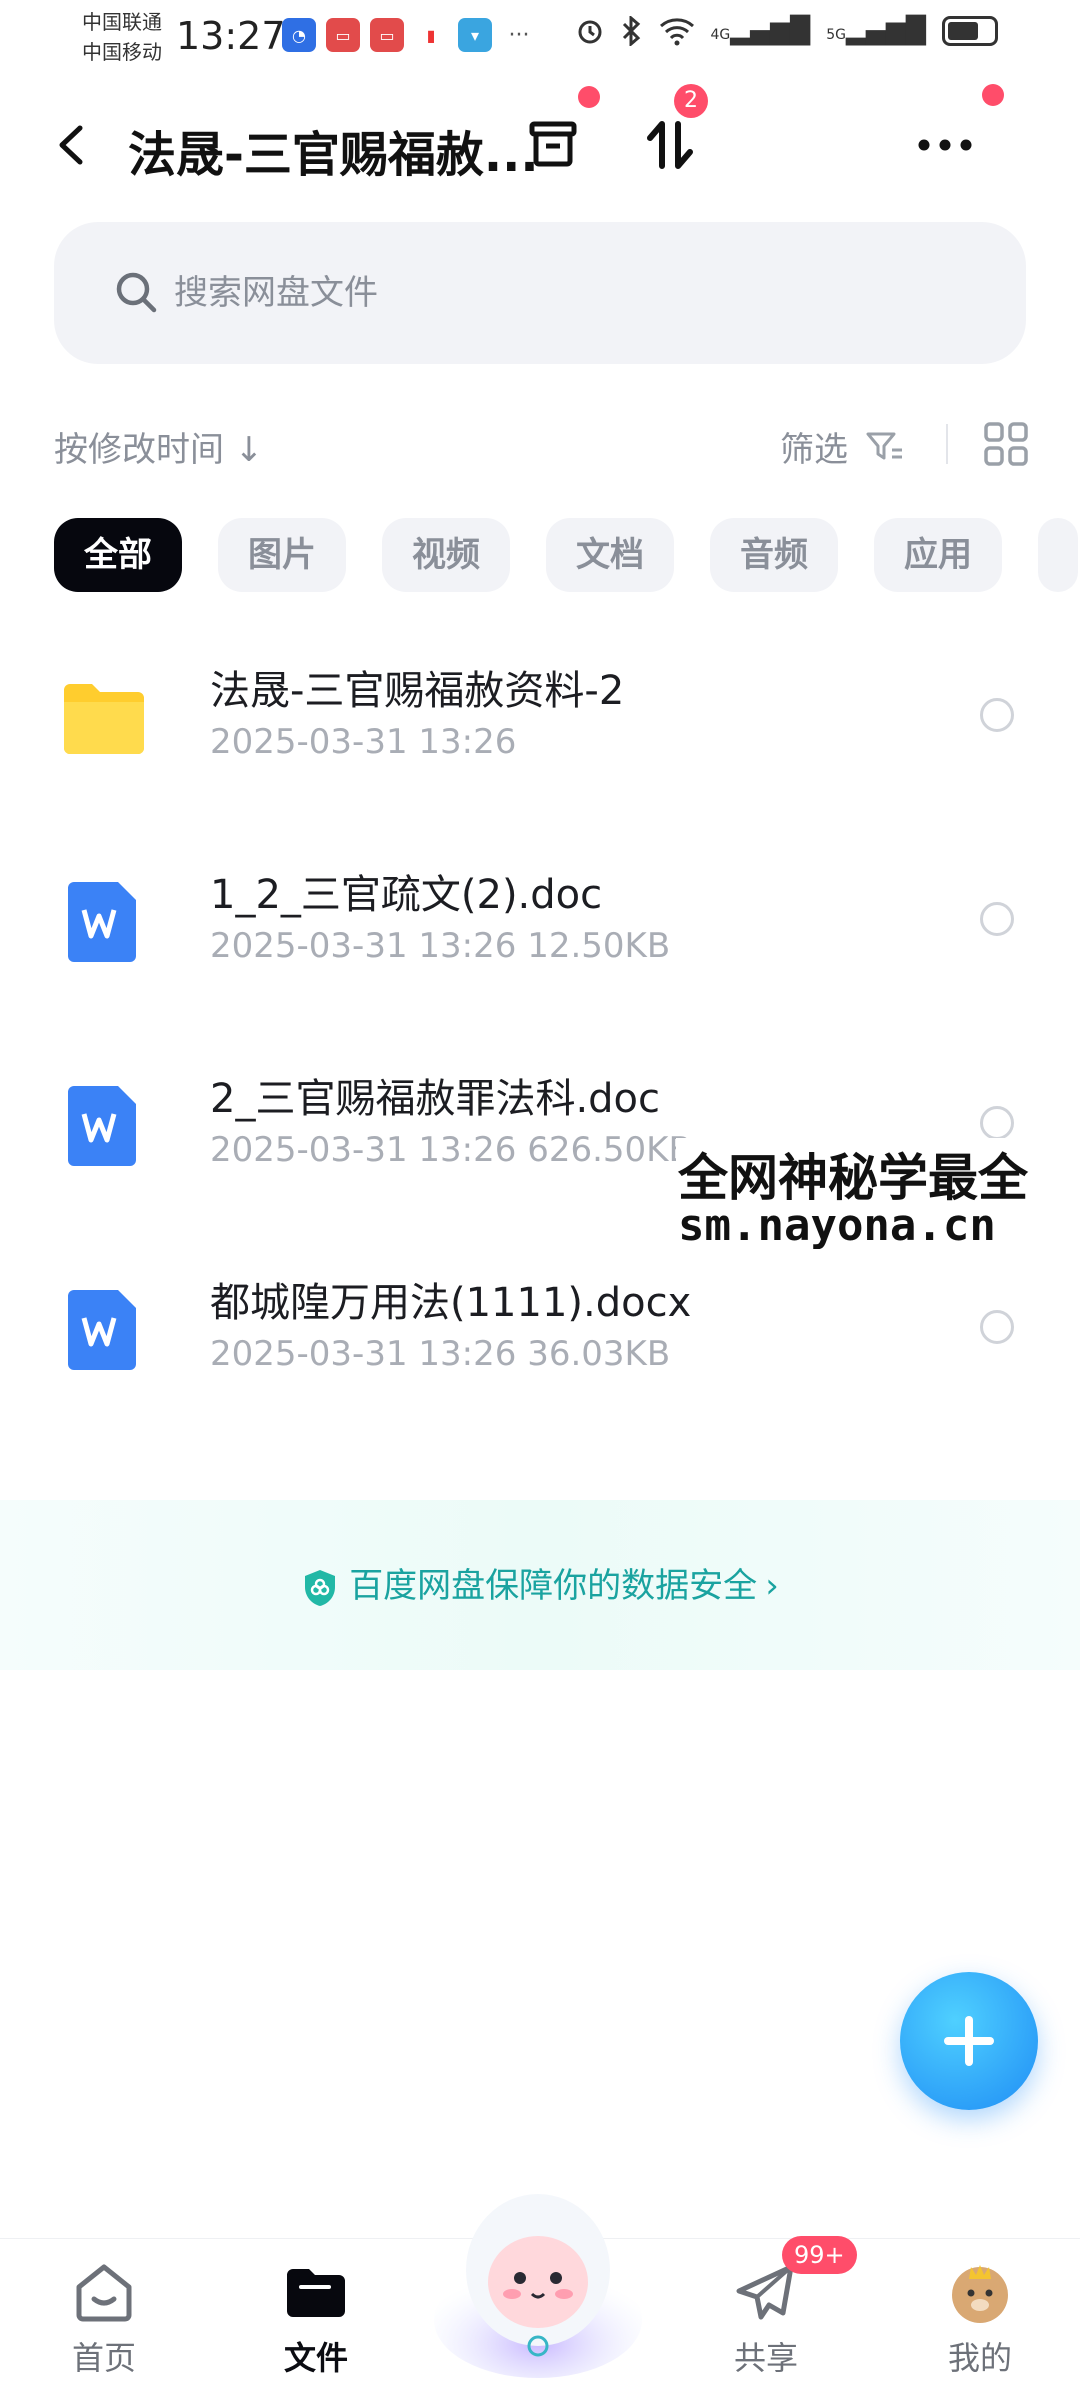 This screenshot has width=1080, height=2400. I want to click on clock: 13:27, so click(231, 36).